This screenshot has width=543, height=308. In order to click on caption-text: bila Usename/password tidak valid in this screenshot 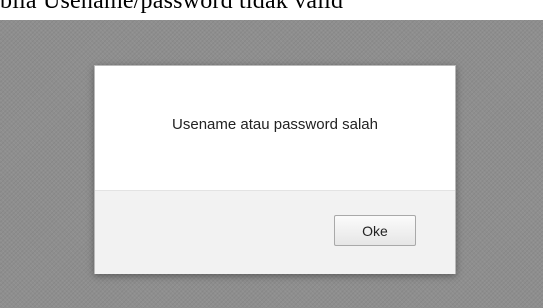, I will do `click(172, 7)`.